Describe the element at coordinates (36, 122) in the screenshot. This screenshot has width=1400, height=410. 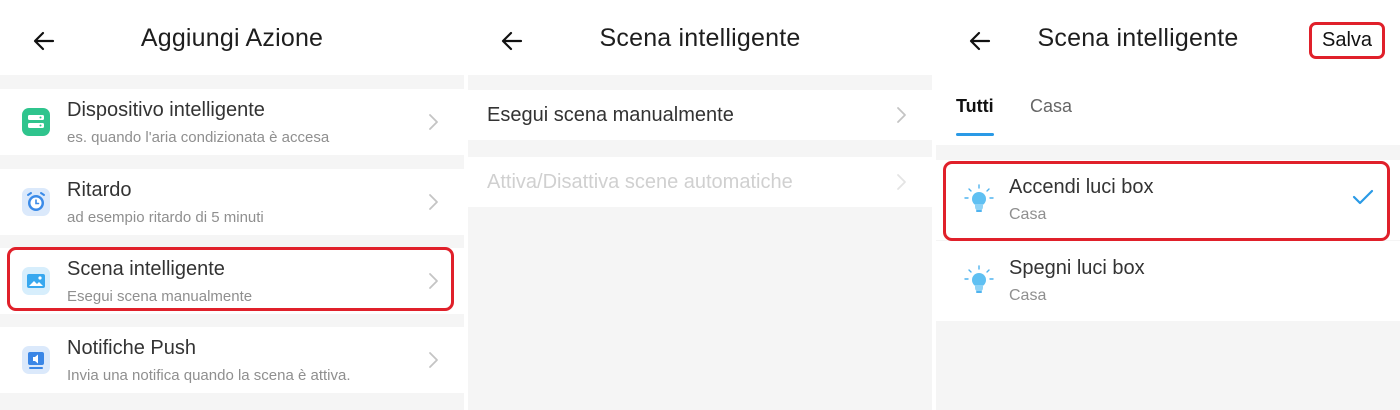
I see `device-icon` at that location.